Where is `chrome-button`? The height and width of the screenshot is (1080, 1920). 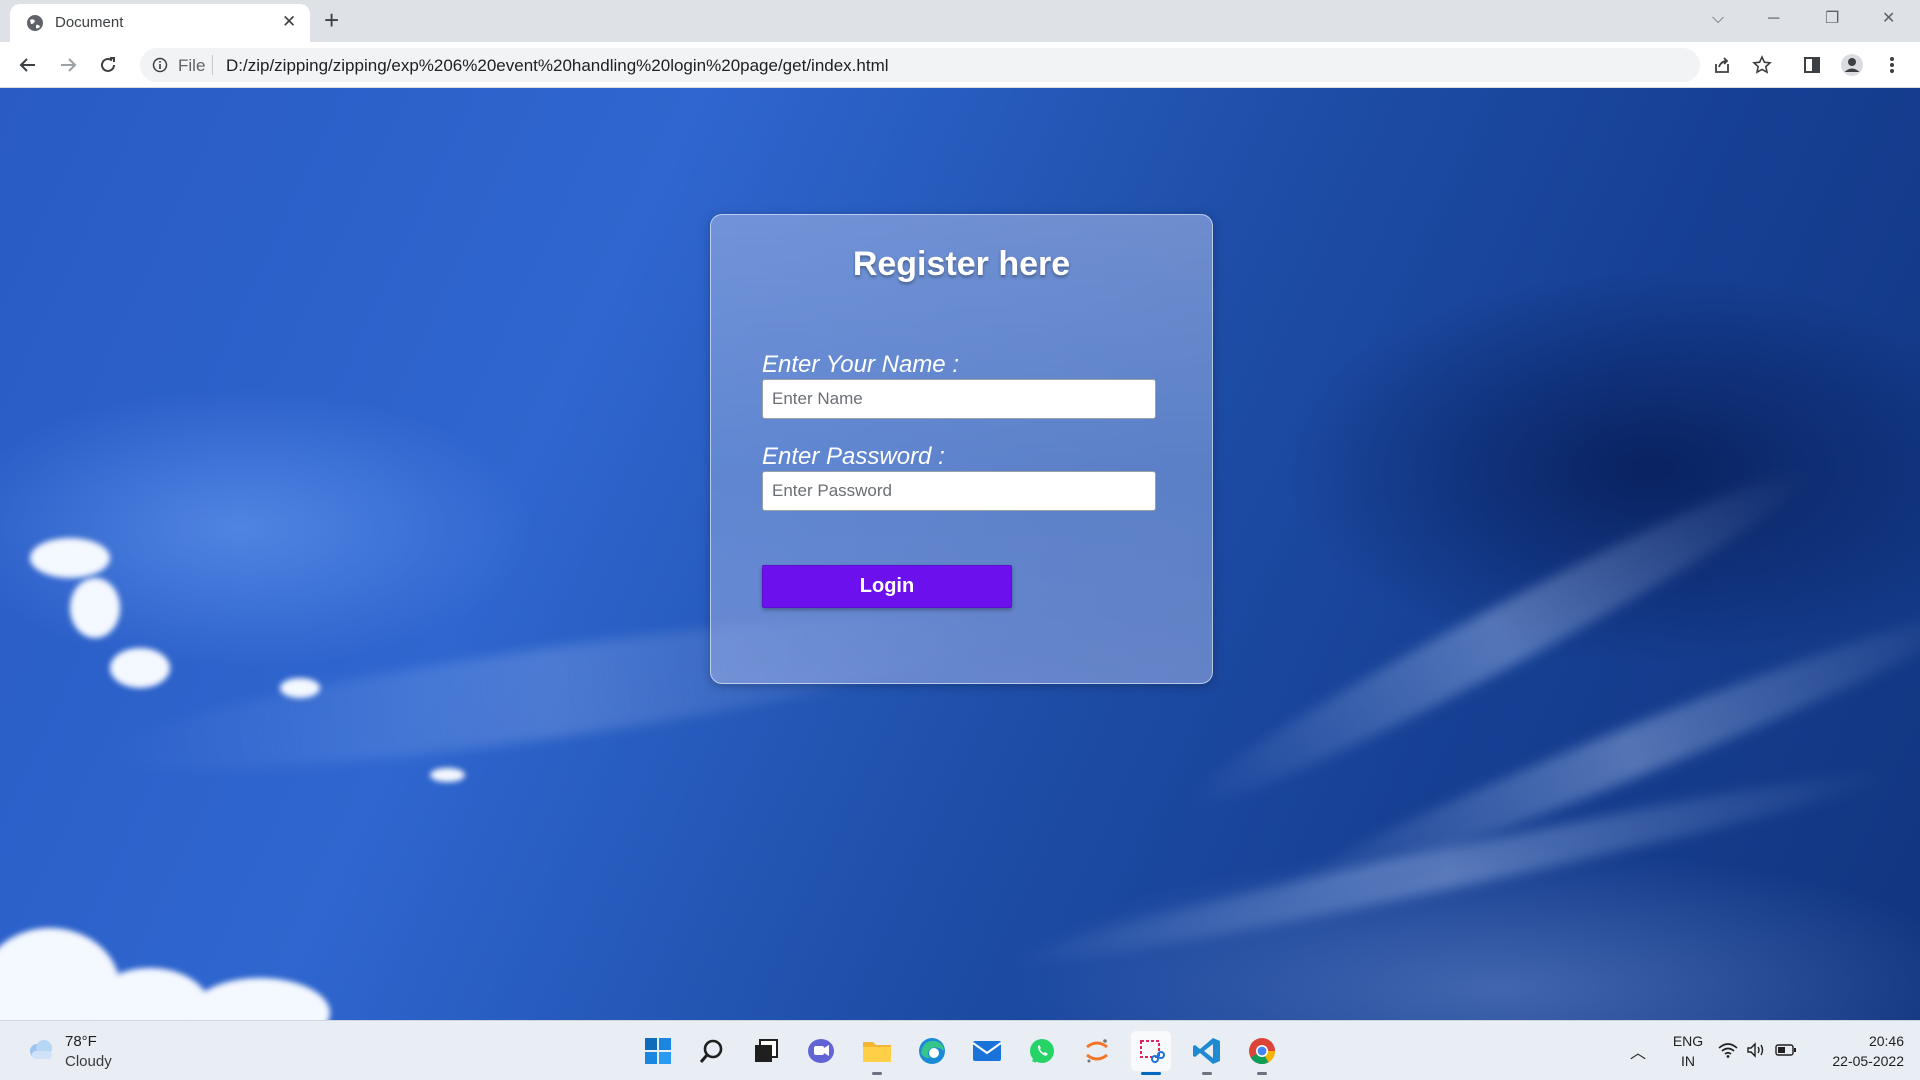
chrome-button is located at coordinates (1262, 1053).